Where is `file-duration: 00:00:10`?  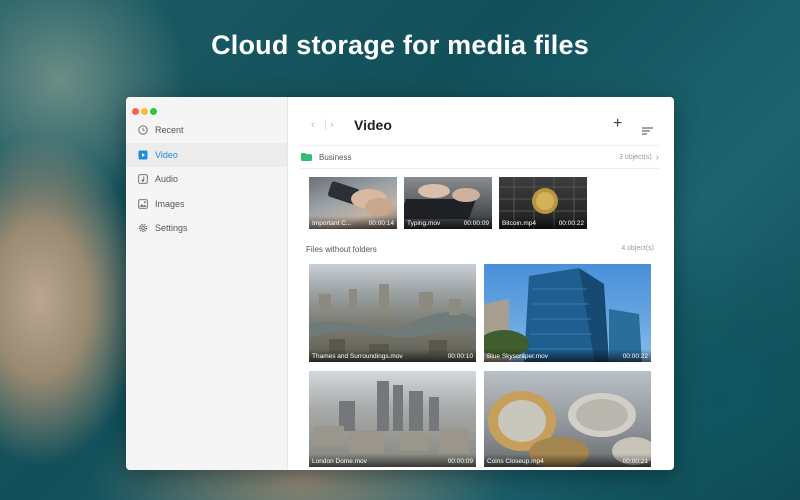
file-duration: 00:00:10 is located at coordinates (460, 356).